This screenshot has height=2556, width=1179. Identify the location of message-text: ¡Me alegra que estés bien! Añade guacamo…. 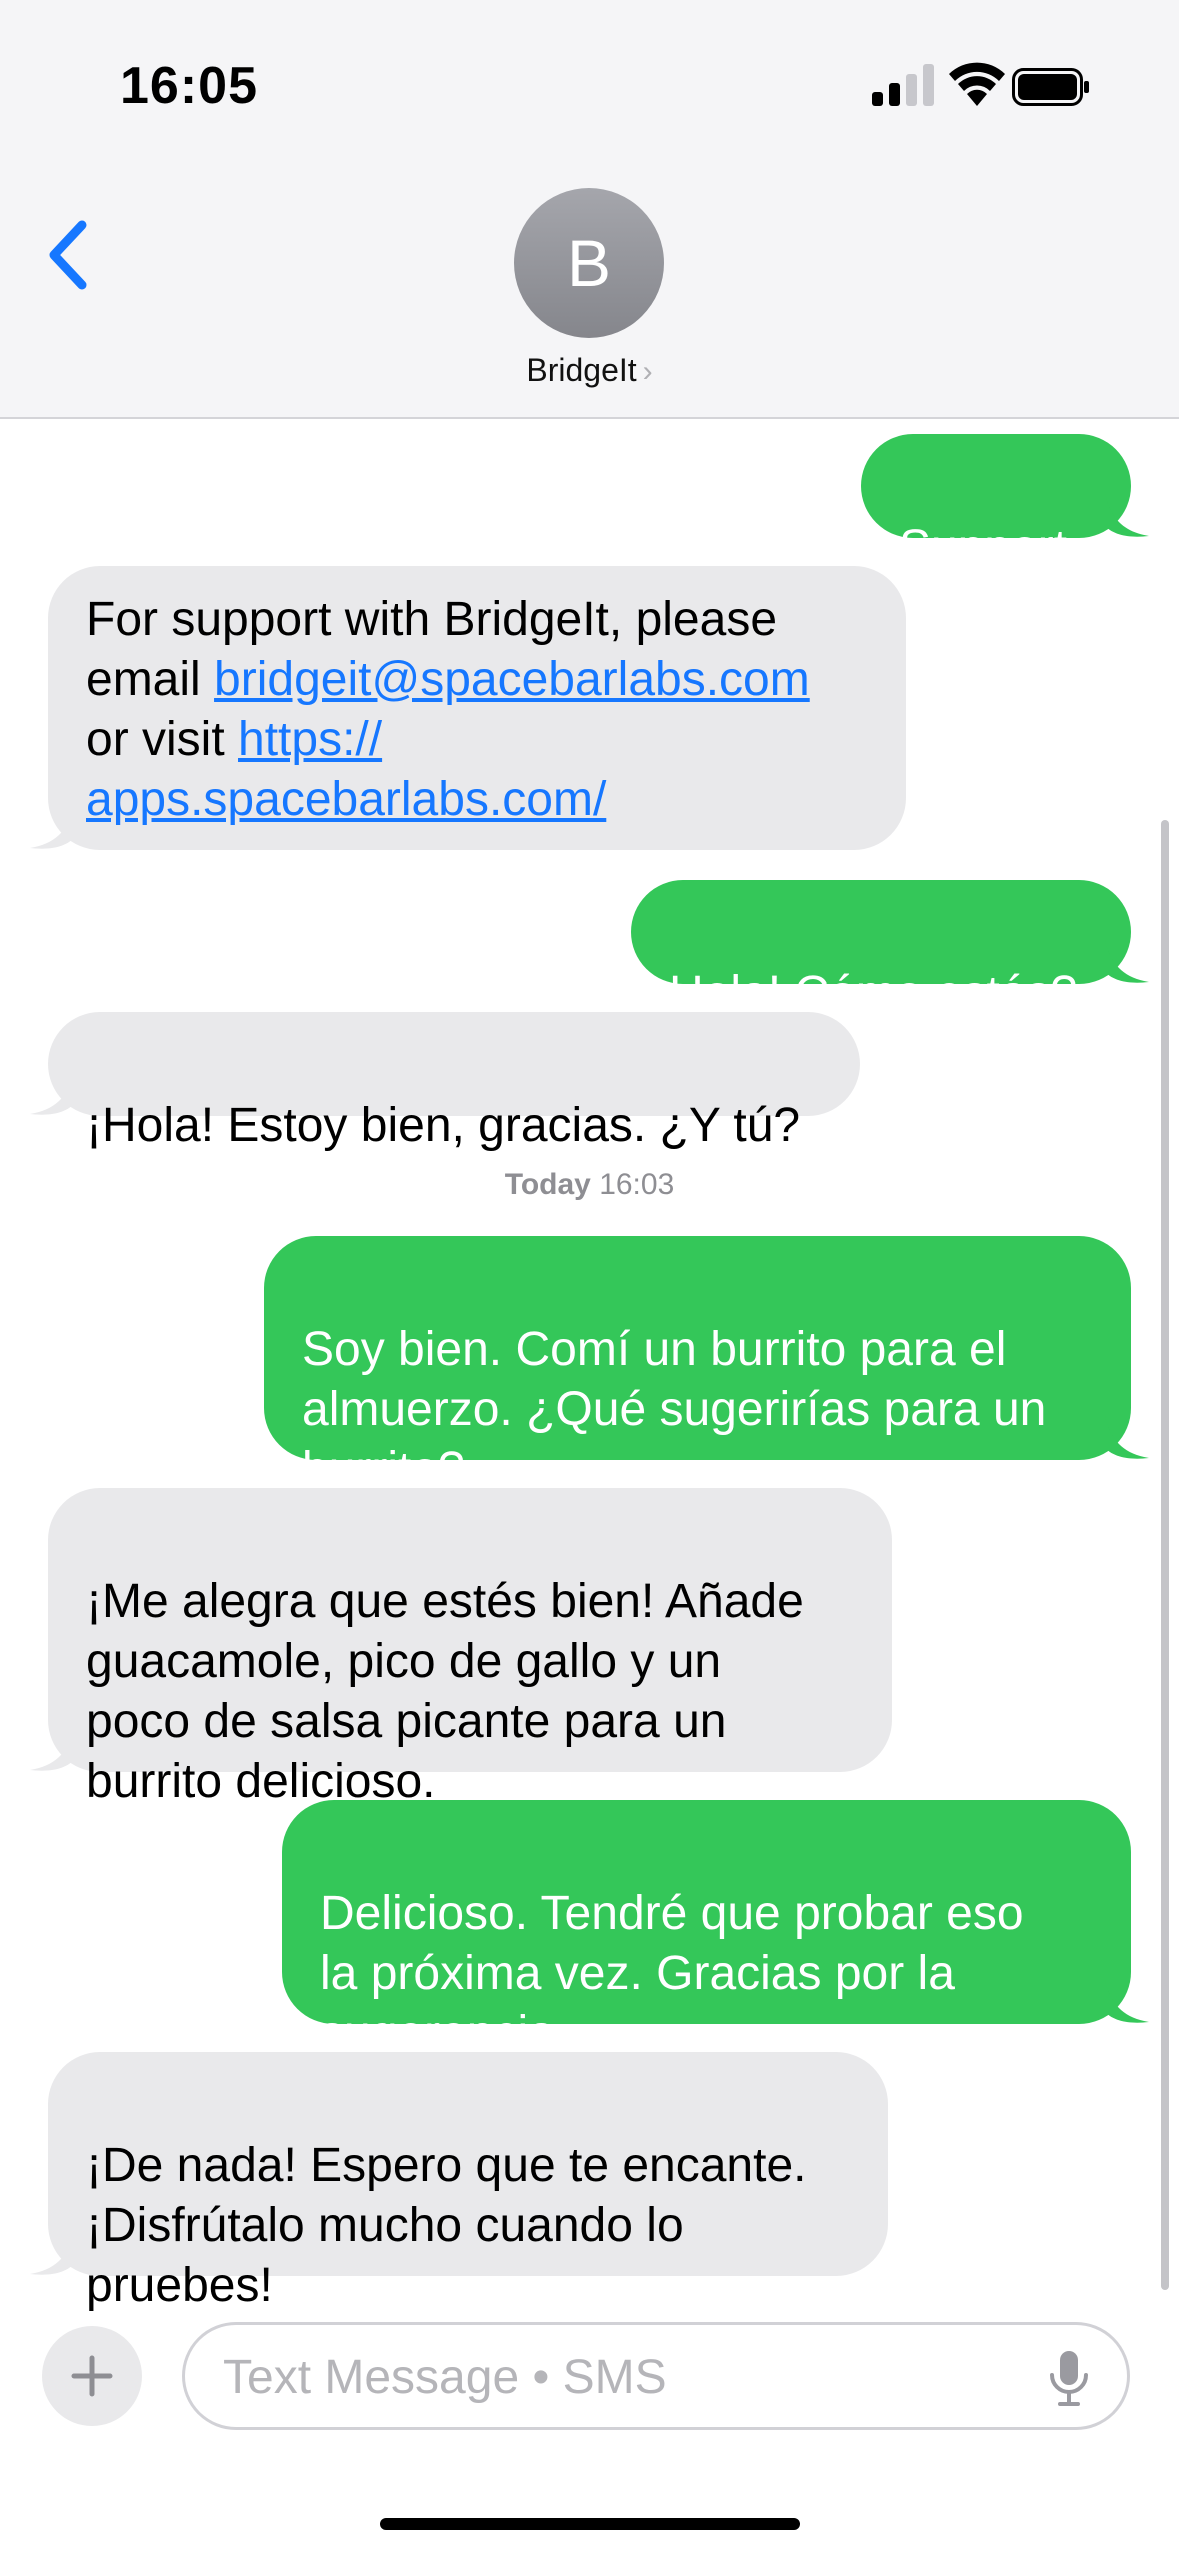
(445, 1691).